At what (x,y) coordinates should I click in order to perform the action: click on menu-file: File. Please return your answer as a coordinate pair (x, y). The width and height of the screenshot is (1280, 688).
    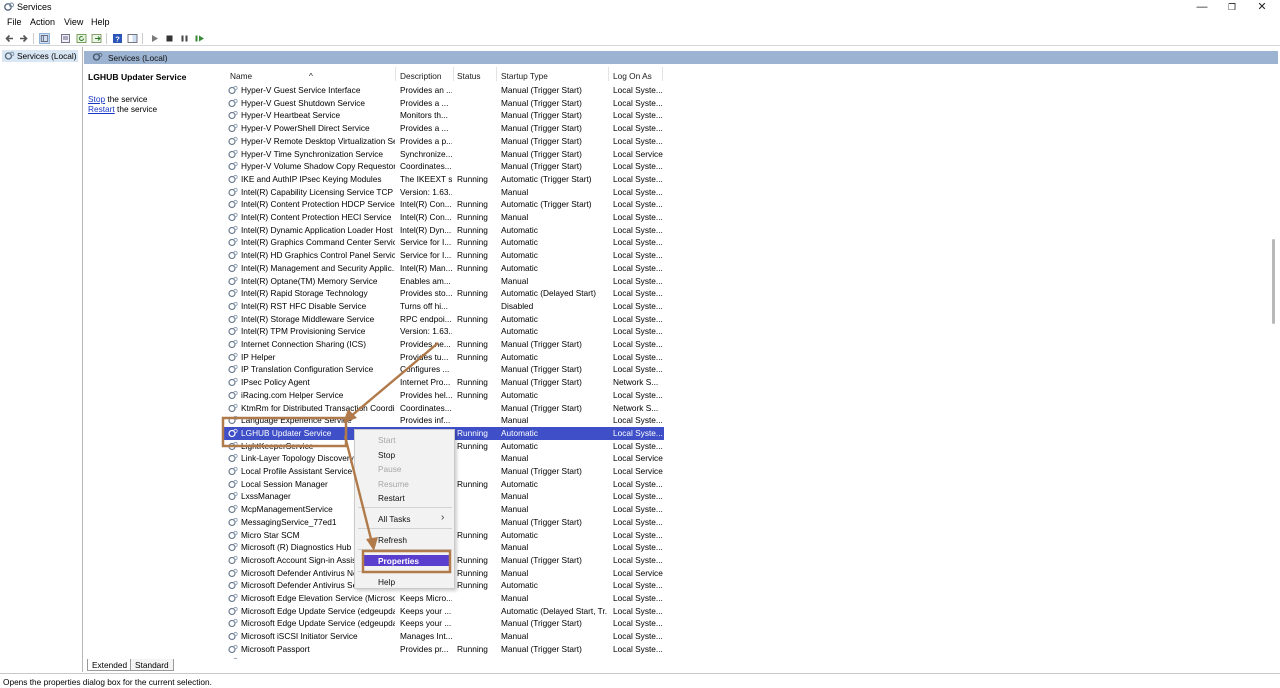
    Looking at the image, I should click on (14, 22).